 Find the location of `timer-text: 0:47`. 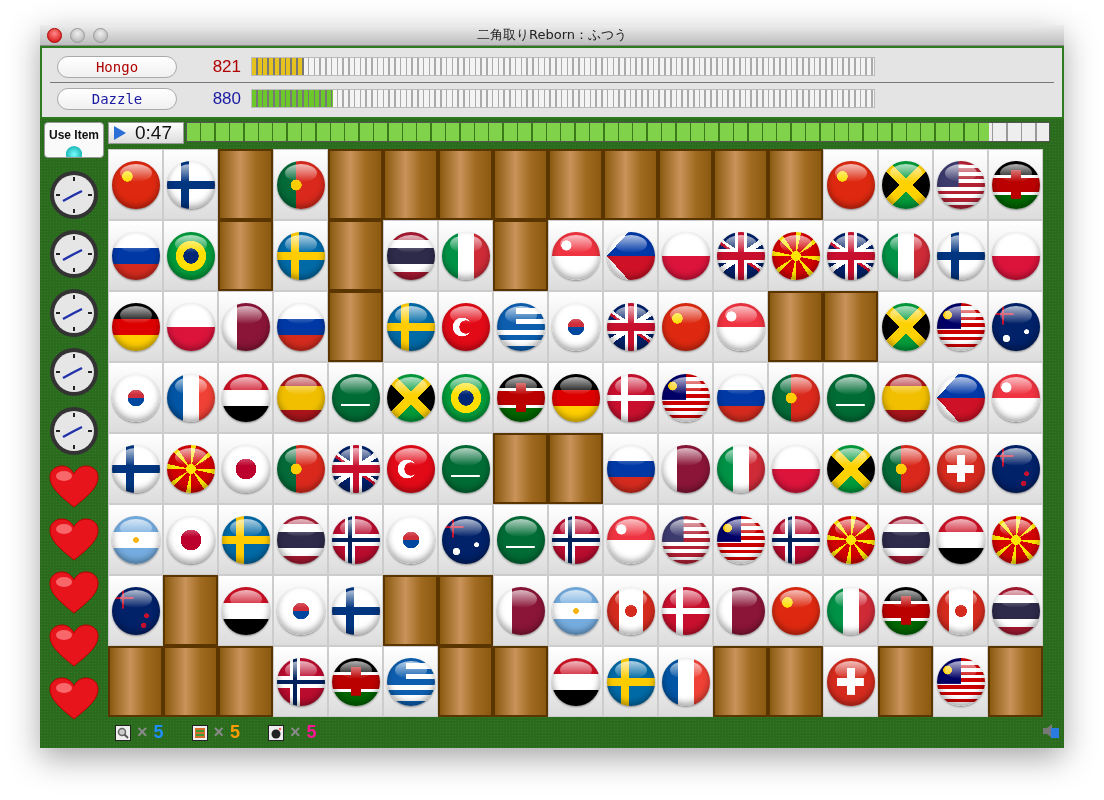

timer-text: 0:47 is located at coordinates (153, 133).